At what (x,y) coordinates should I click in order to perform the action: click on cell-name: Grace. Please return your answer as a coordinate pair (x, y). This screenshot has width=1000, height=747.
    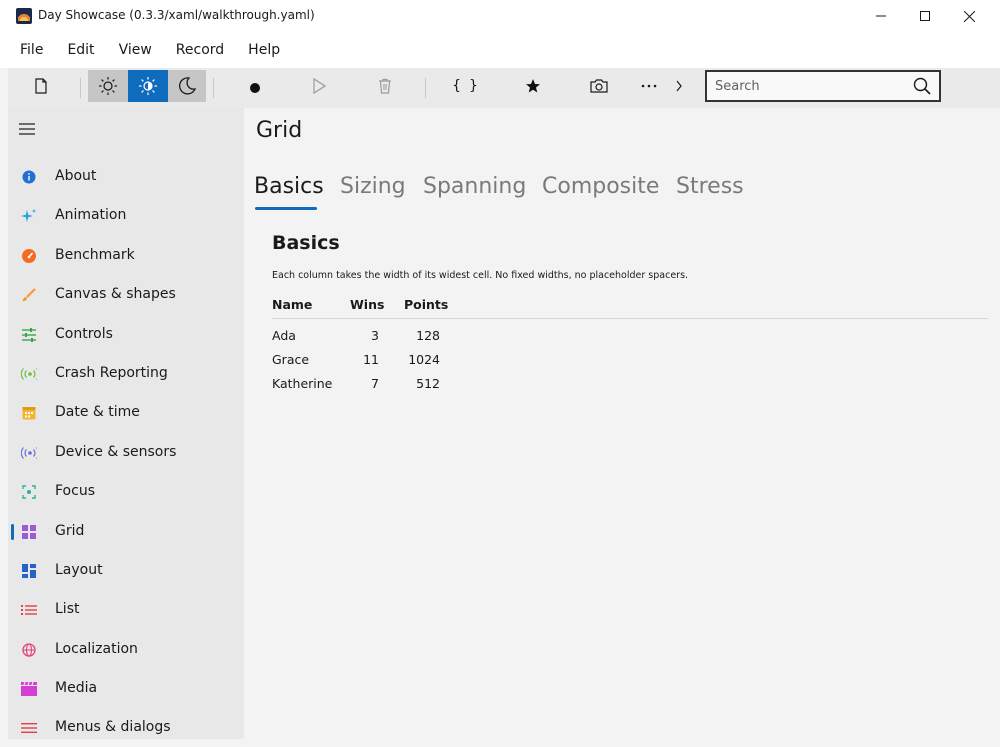
    Looking at the image, I should click on (291, 359).